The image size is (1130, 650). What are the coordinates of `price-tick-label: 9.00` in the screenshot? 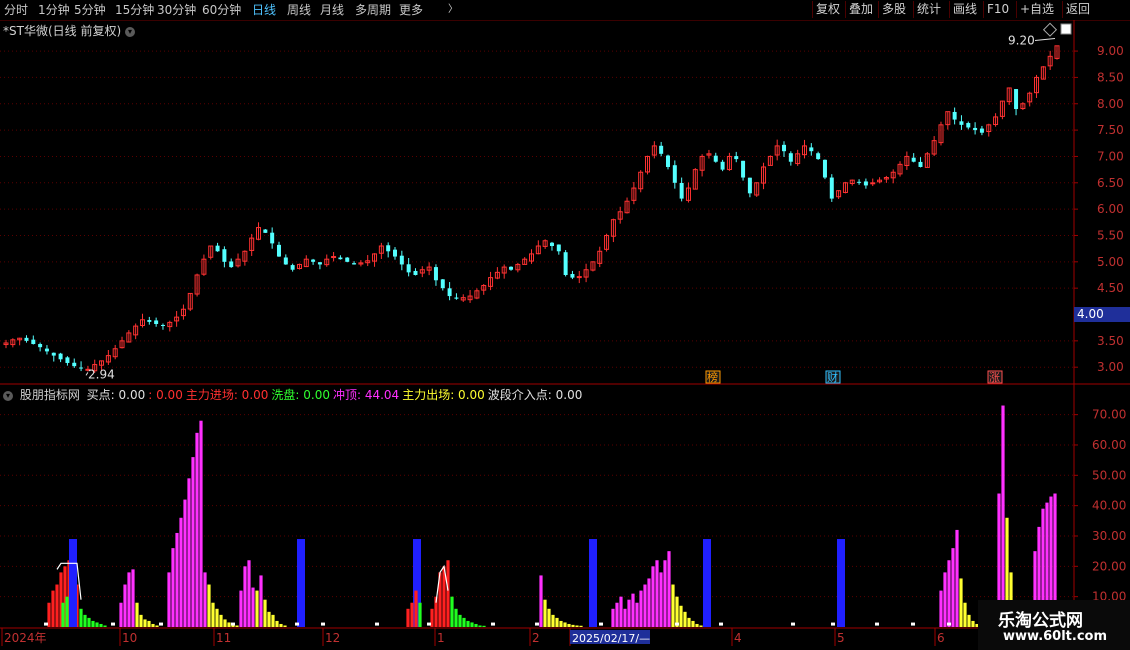 It's located at (1110, 51).